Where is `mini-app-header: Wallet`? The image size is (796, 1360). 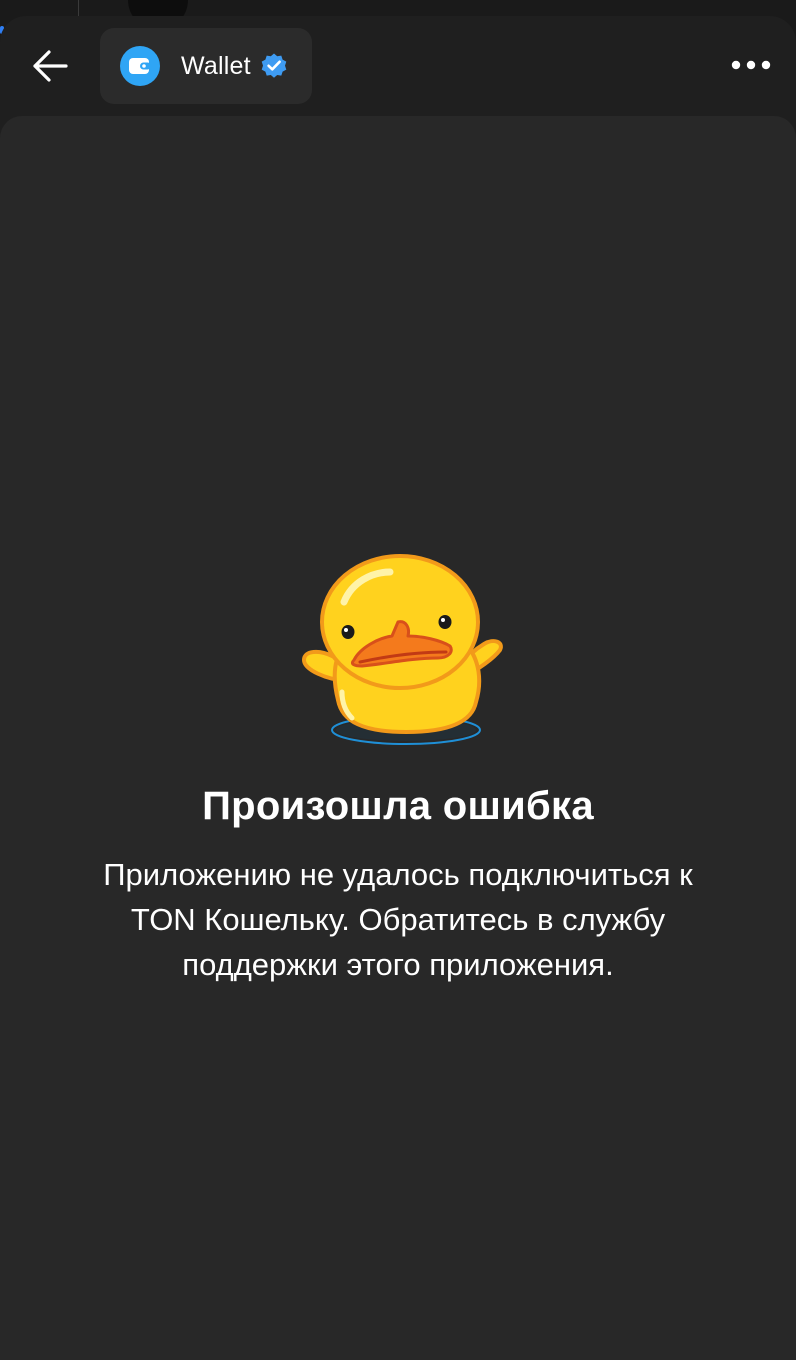 mini-app-header: Wallet is located at coordinates (398, 66).